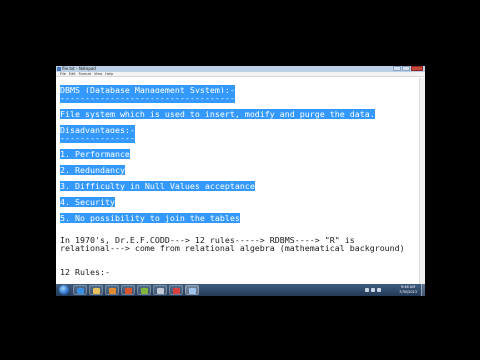 This screenshot has height=360, width=480. Describe the element at coordinates (408, 287) in the screenshot. I see `clock-time: 9:46 AM` at that location.